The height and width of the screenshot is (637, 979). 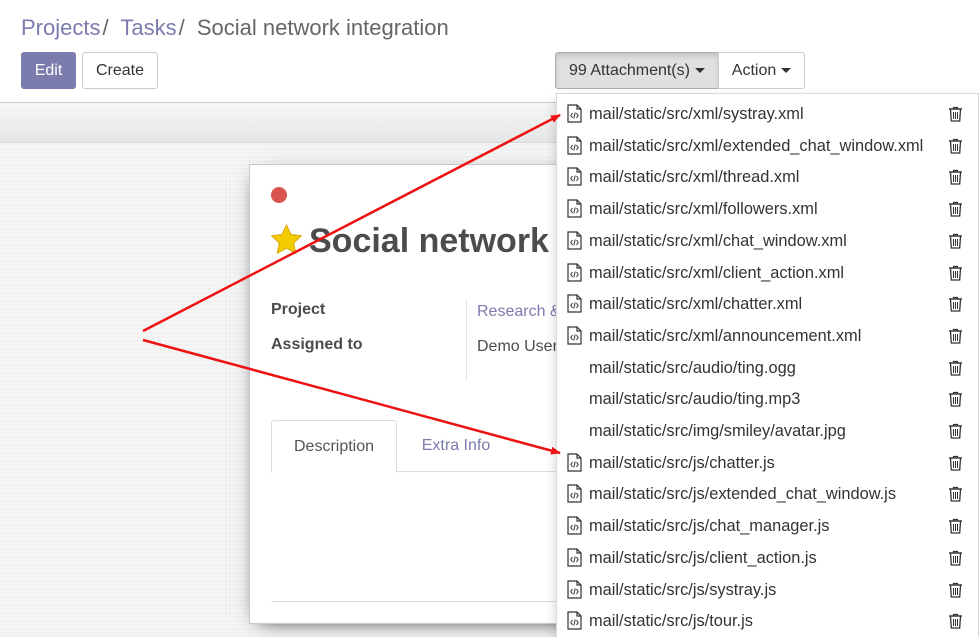 I want to click on attachment-item: mail/static/src/js/client_action.js, so click(x=767, y=558).